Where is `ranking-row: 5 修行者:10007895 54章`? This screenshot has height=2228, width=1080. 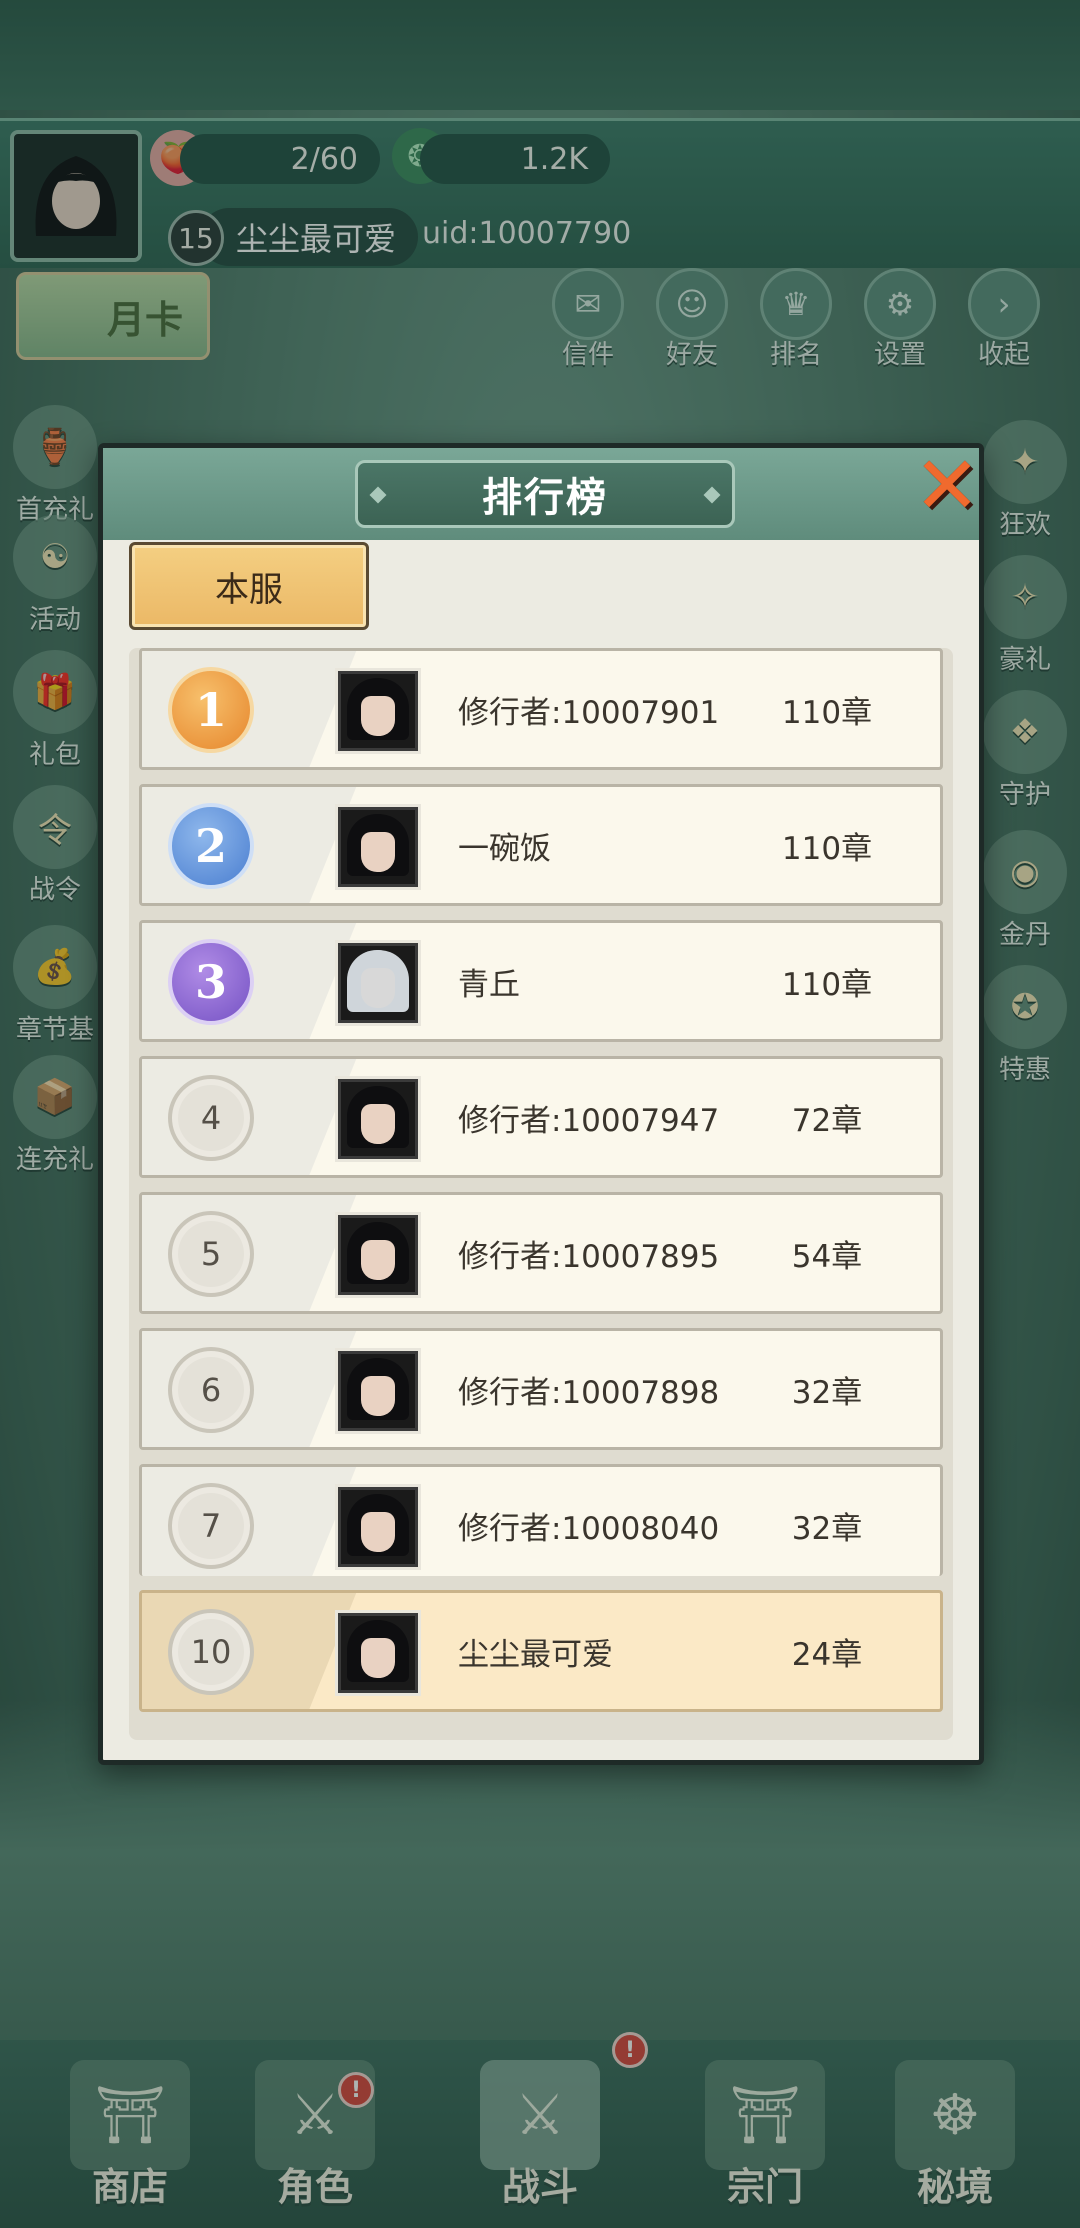 ranking-row: 5 修行者:10007895 54章 is located at coordinates (541, 1253).